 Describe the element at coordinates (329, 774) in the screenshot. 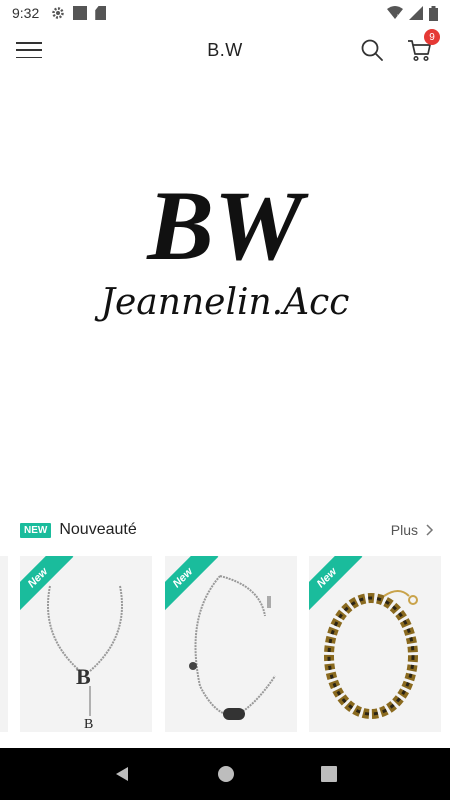

I see `recents-icon` at that location.